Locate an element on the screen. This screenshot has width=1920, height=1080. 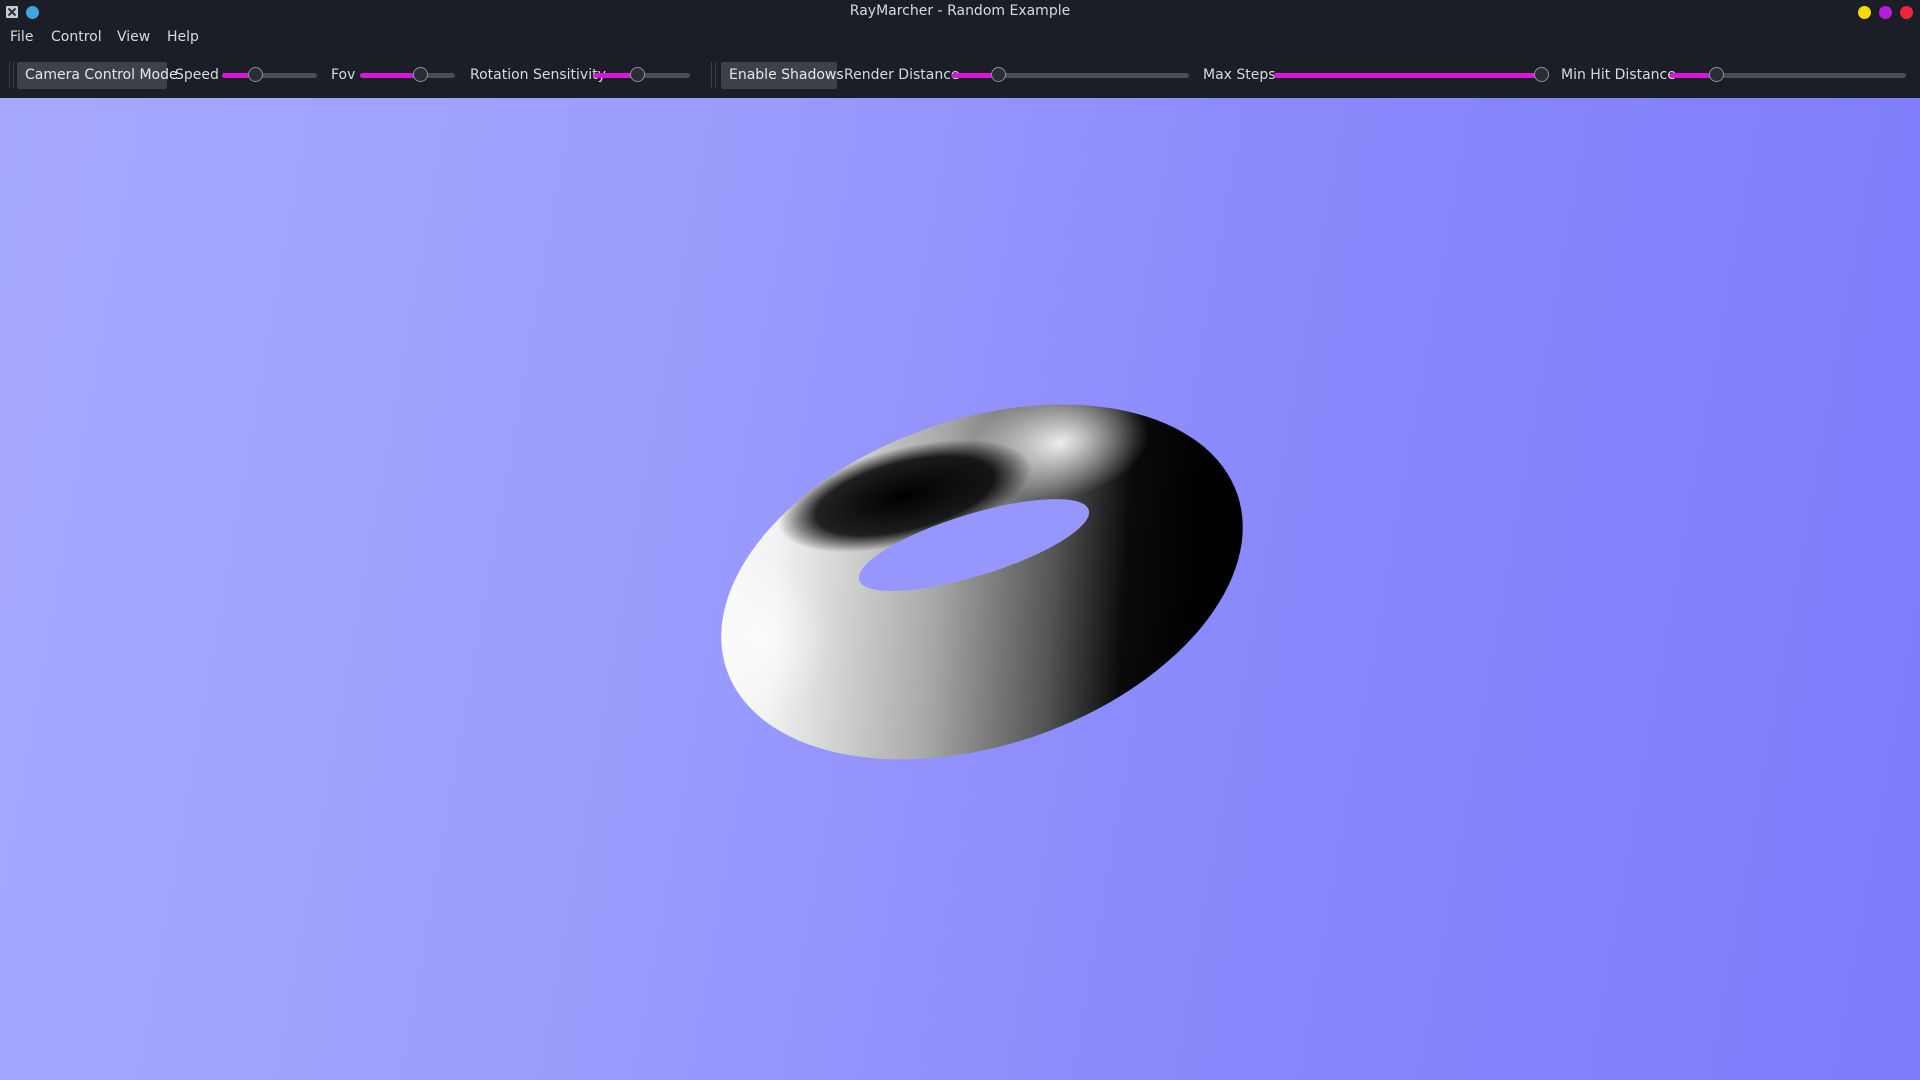
min-hit-distance-slider is located at coordinates (1788, 74).